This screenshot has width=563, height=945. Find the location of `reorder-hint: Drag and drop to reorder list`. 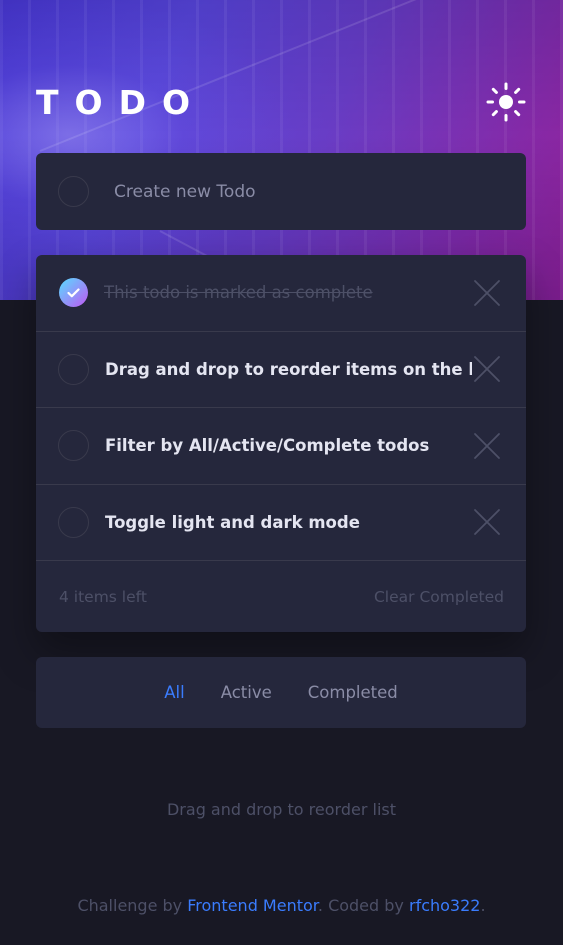

reorder-hint: Drag and drop to reorder list is located at coordinates (281, 809).